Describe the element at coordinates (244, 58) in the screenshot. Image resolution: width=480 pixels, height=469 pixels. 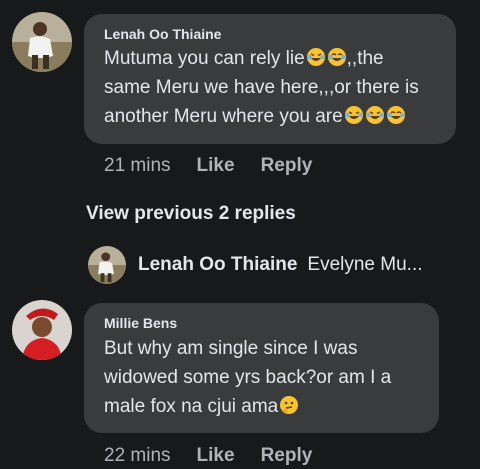
I see `comment-line: Mutuma you can rely lie ,,the` at that location.